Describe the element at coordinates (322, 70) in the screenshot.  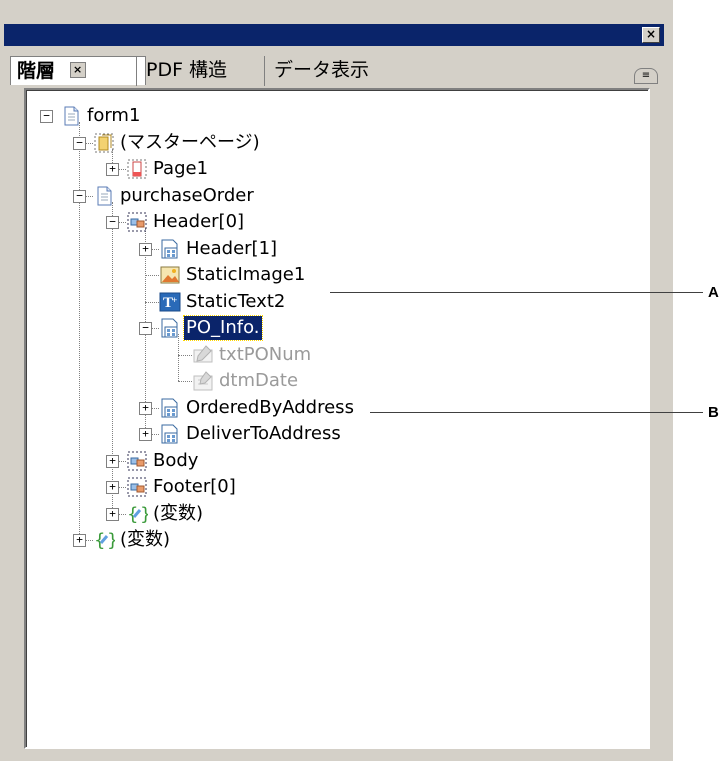
I see `tab-data-view-label: データ表示` at that location.